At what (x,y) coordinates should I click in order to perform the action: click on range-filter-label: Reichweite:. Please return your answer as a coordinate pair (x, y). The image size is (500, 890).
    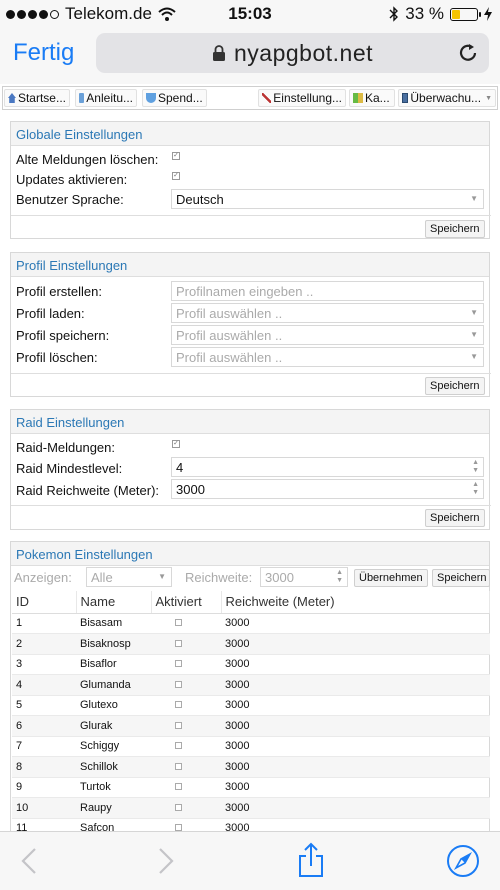
    Looking at the image, I should click on (219, 577).